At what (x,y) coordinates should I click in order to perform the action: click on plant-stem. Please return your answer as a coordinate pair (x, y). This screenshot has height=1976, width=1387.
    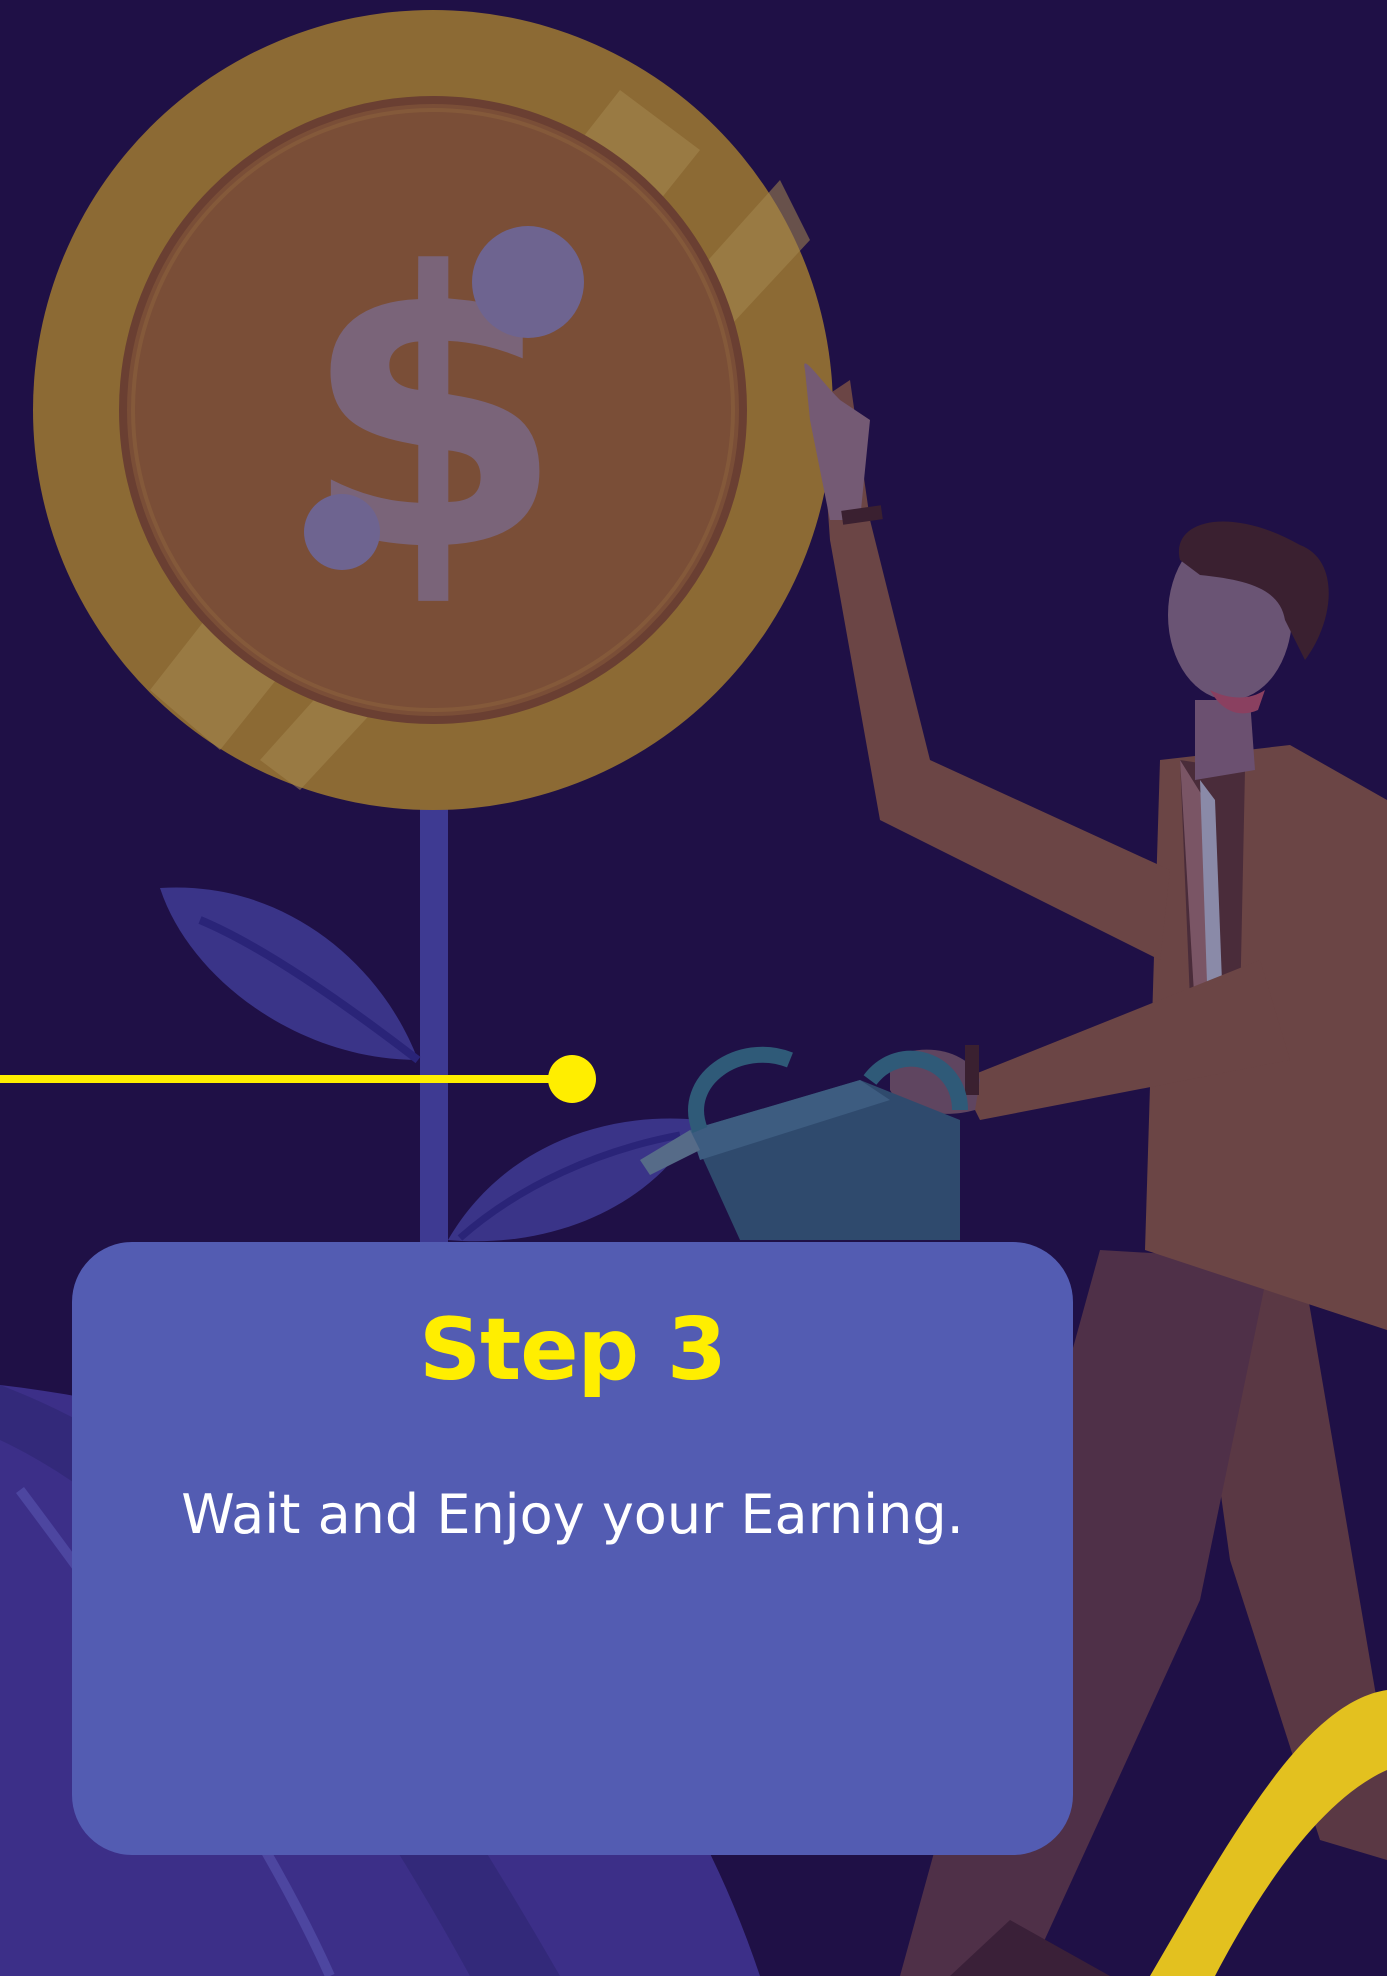
    Looking at the image, I should click on (434, 1025).